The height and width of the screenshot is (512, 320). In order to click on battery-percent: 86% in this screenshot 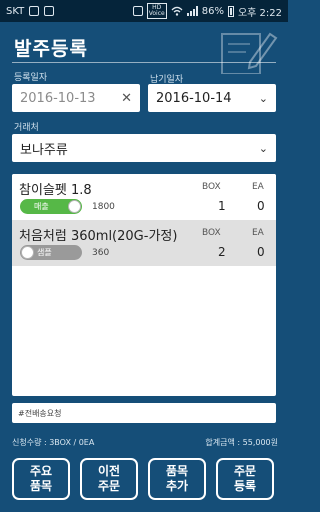, I will do `click(212, 11)`.